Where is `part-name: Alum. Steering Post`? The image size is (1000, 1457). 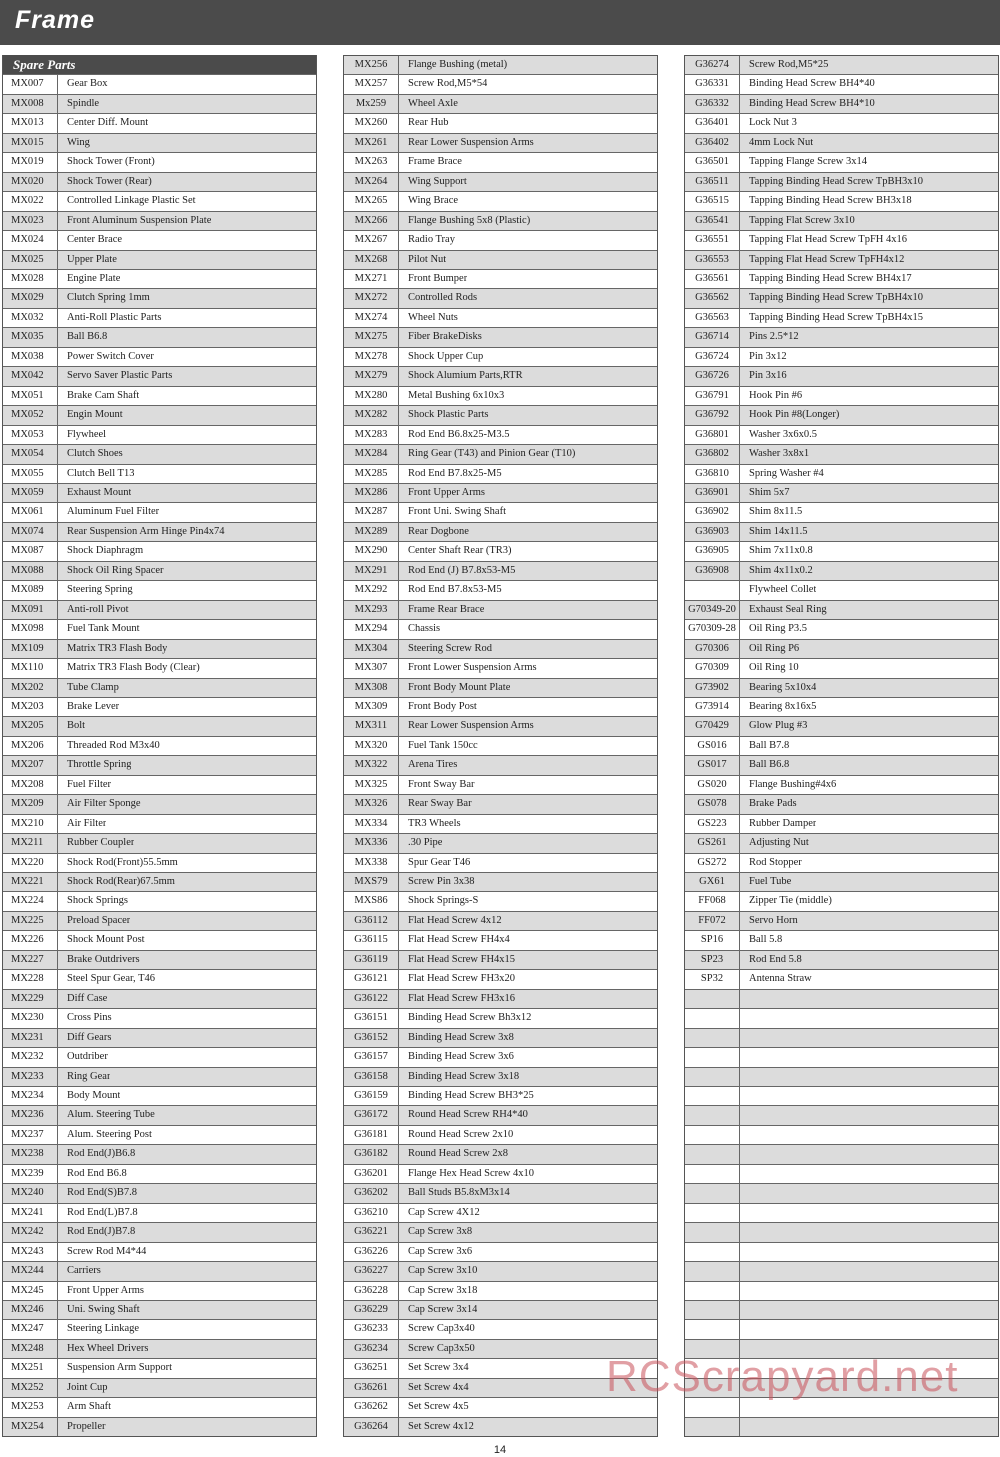
part-name: Alum. Steering Post is located at coordinates (109, 1134).